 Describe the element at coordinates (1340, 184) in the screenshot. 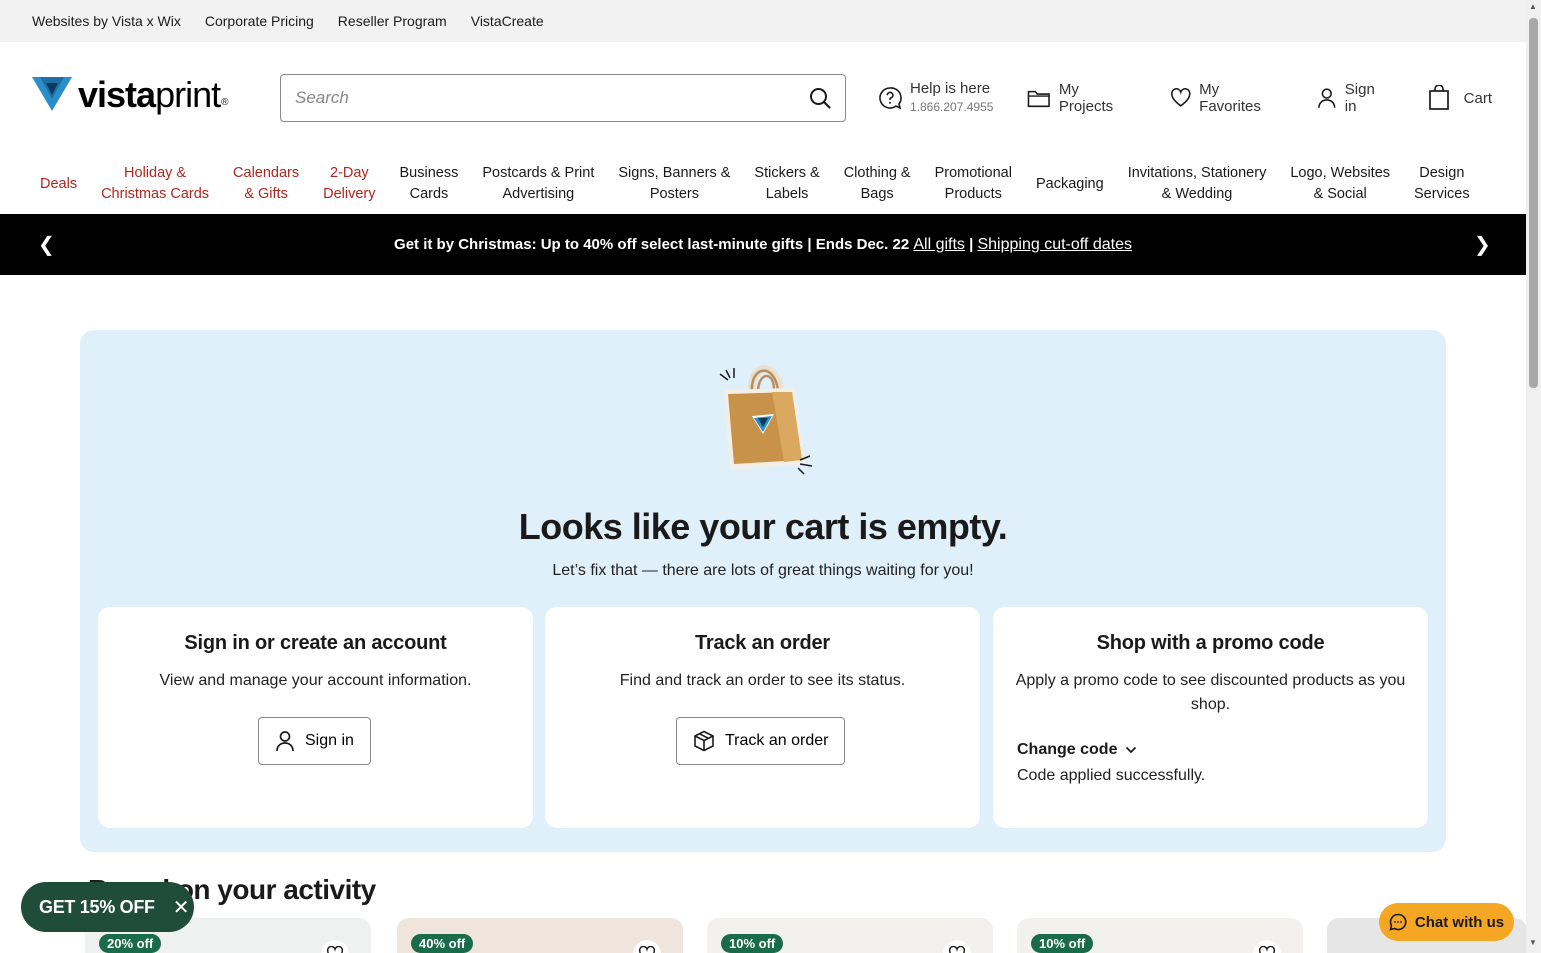

I see `nav-logo-websites: Logo, Websites & Social` at that location.